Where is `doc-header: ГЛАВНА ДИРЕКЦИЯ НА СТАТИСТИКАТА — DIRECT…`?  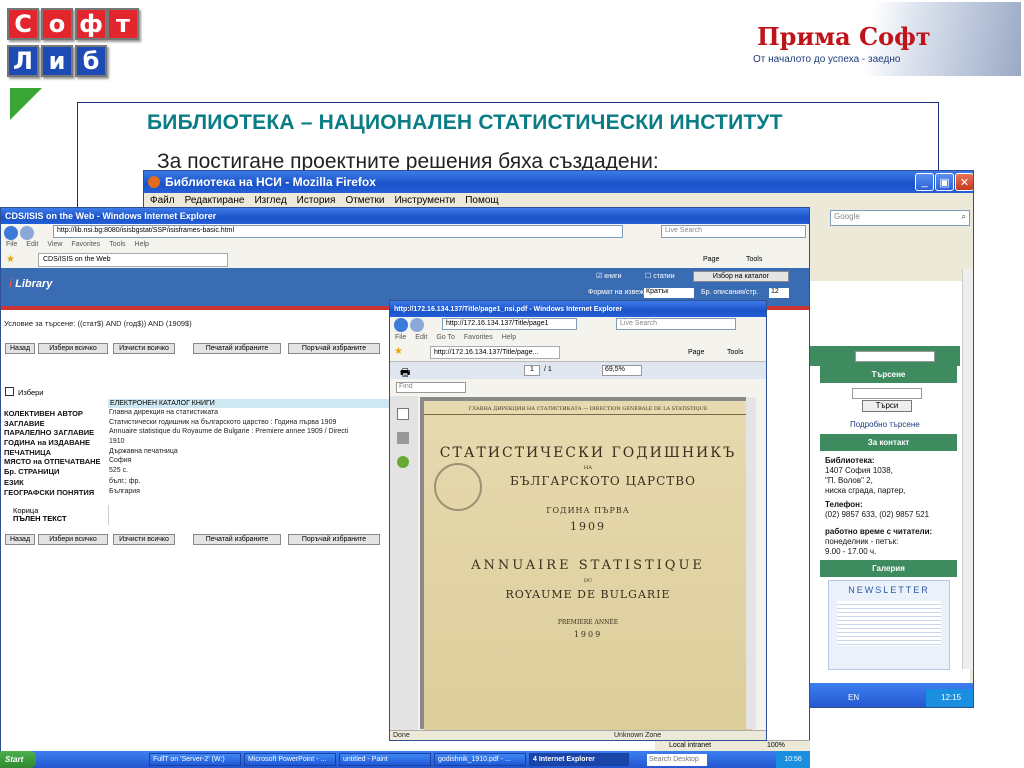 doc-header: ГЛАВНА ДИРЕКЦИЯ НА СТАТИСТИКАТА — DIRECT… is located at coordinates (588, 410).